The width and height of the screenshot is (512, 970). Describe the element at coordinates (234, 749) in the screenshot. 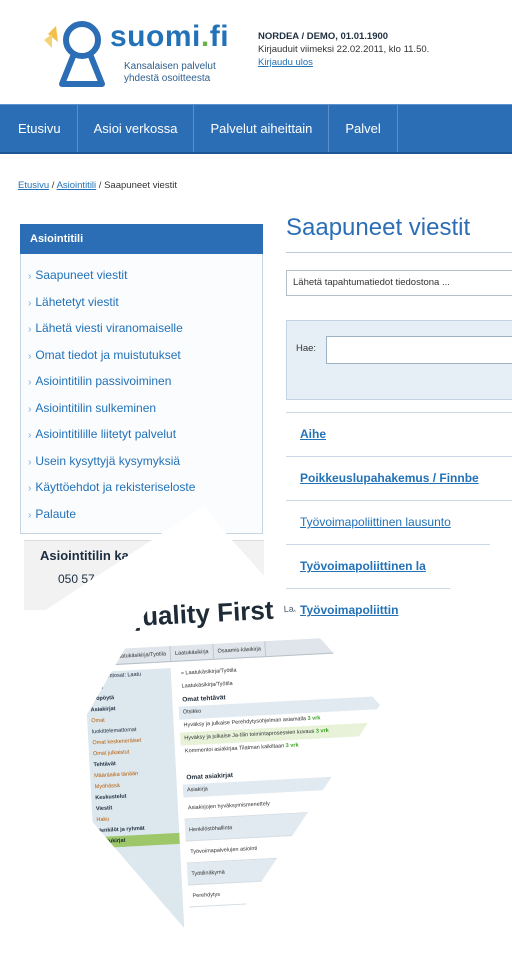

I see `row-text: Kommentoi asiakirjaa Tilatman kaikiltaan` at that location.